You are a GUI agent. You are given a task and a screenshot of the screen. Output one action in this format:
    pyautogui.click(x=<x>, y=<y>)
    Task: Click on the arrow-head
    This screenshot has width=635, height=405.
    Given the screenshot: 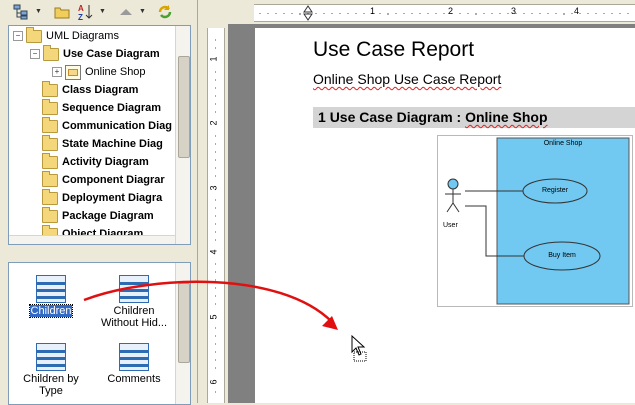 What is the action you would take?
    pyautogui.click(x=330, y=323)
    